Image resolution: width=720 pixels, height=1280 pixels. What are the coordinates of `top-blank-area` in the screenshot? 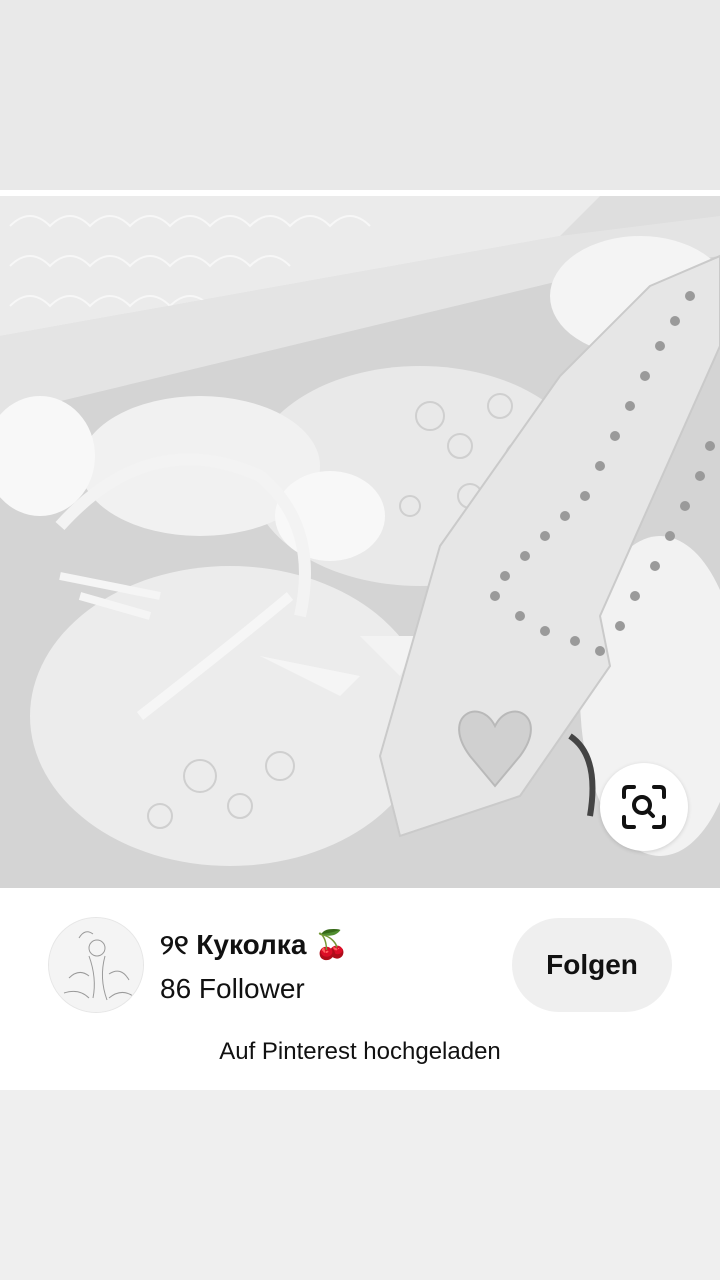 It's located at (360, 95).